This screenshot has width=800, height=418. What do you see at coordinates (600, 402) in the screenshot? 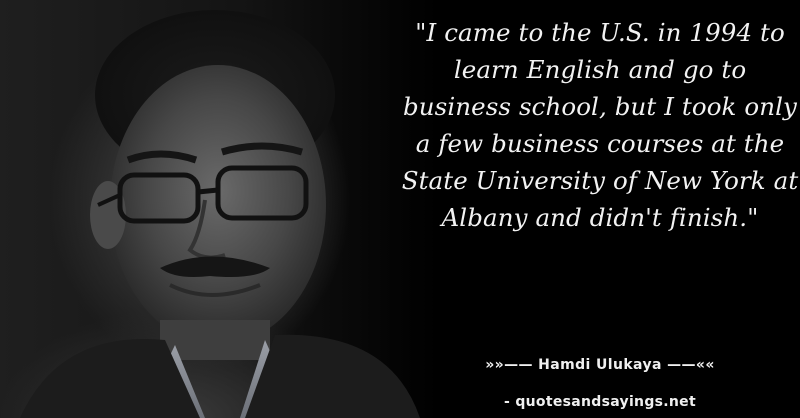
I see `site-watermark: - quotesandsayings.net` at bounding box center [600, 402].